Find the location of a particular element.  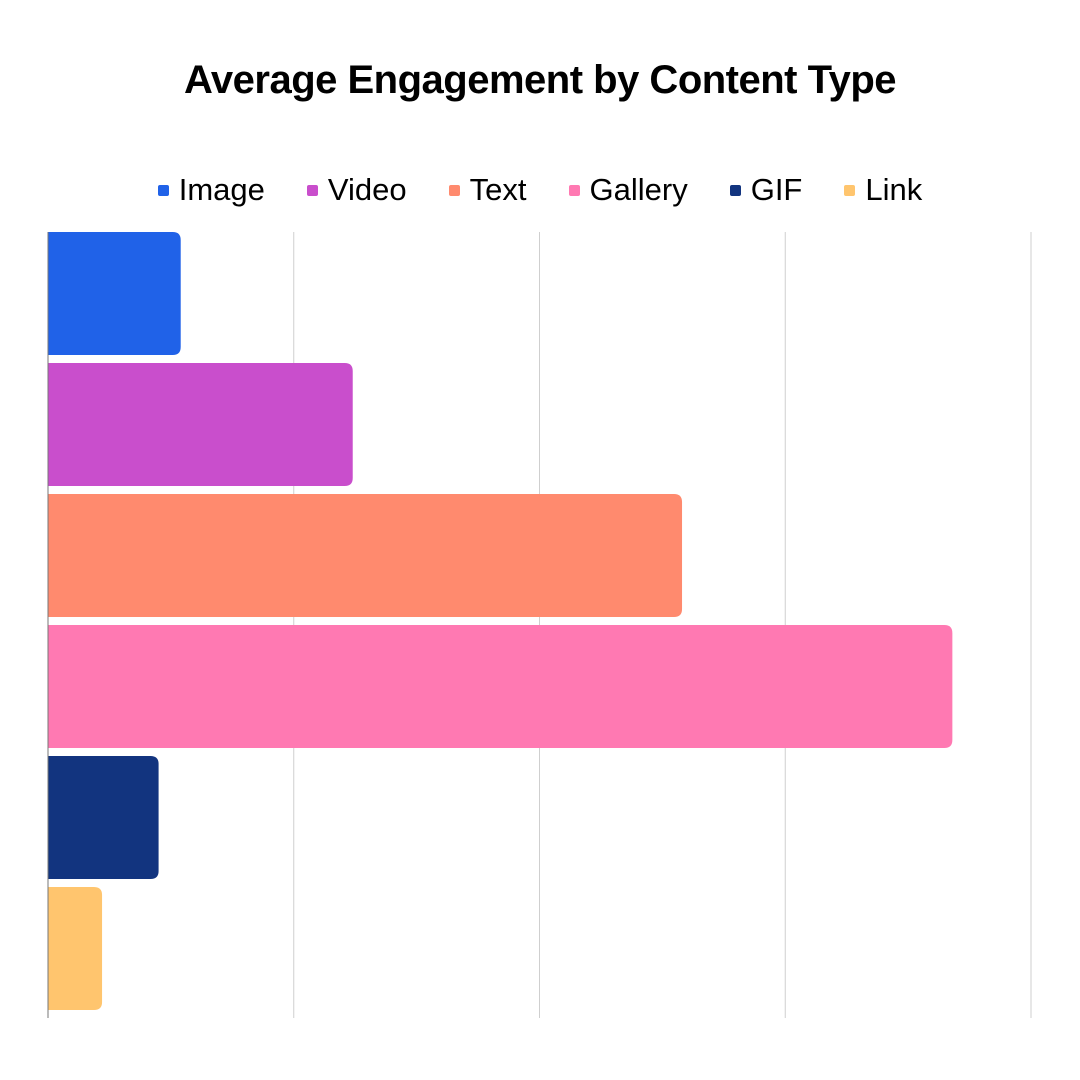

bar-gallery is located at coordinates (500, 686).